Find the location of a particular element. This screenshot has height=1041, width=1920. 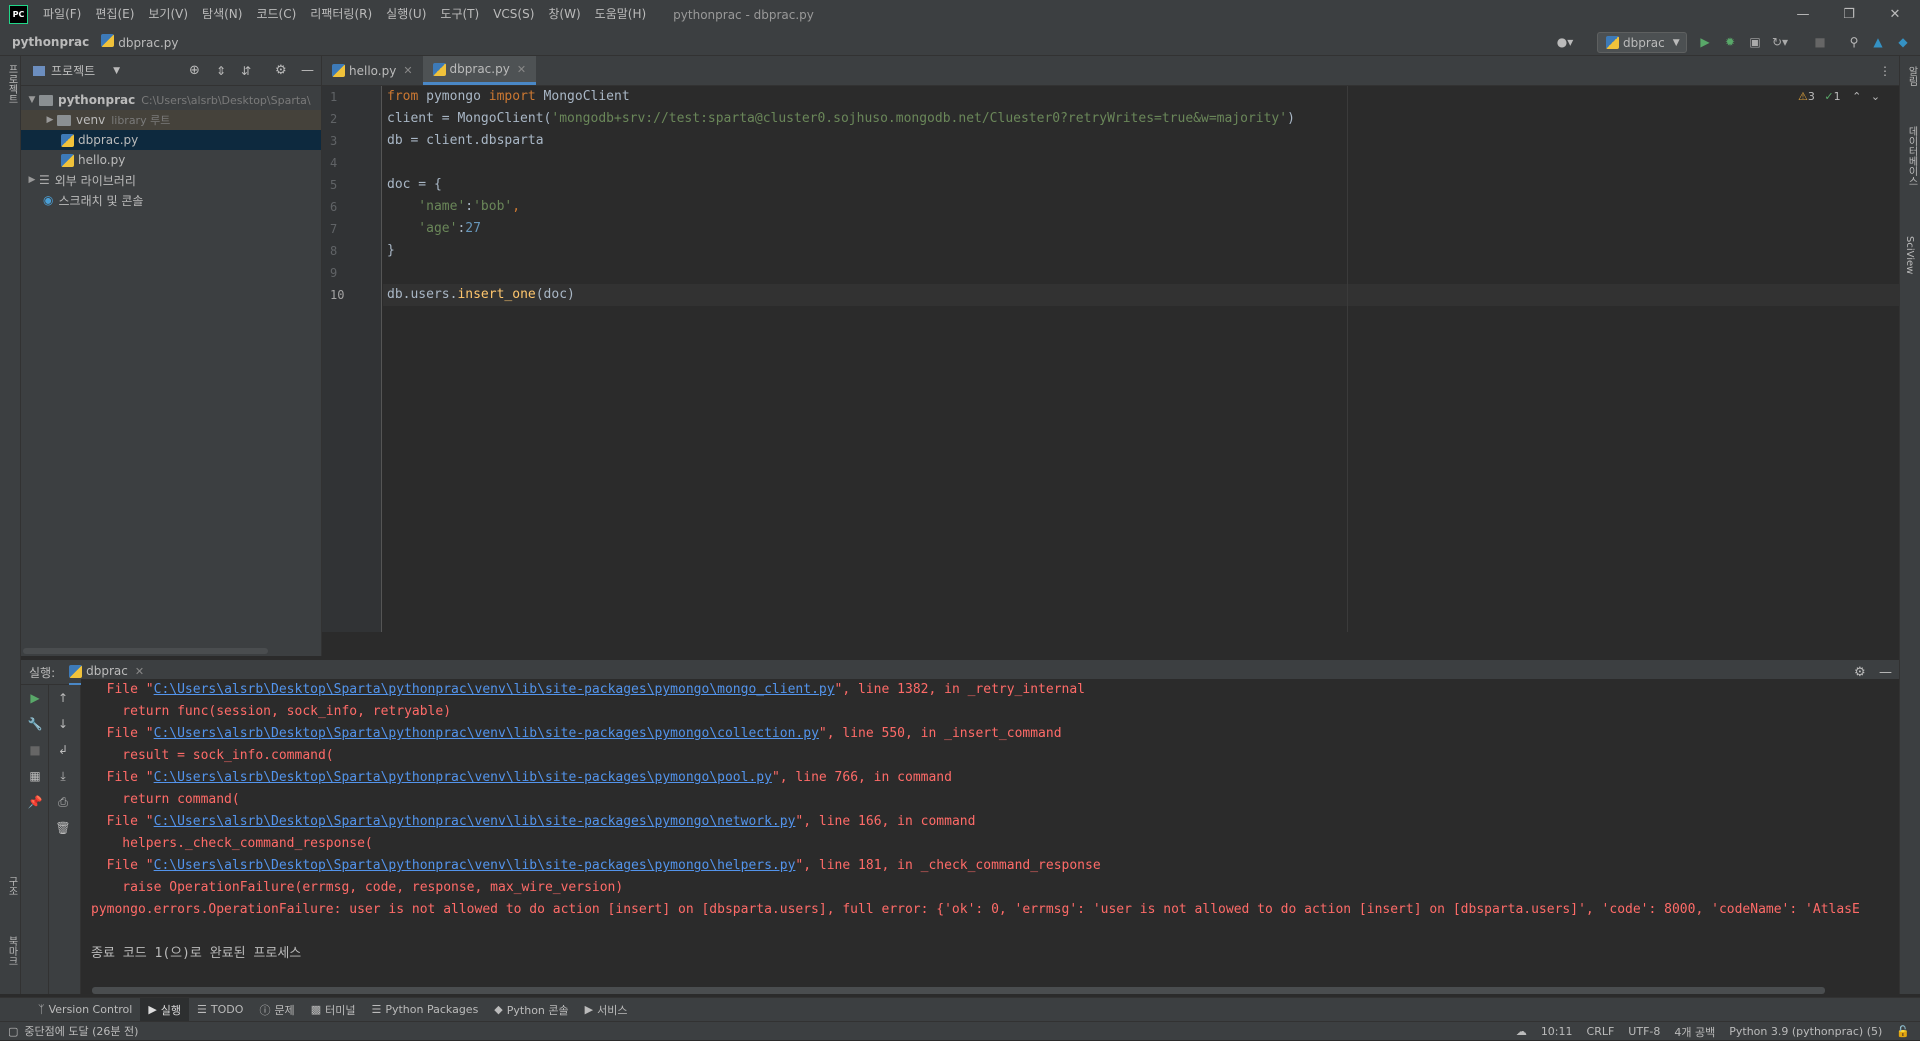

connection-icon: ☁ is located at coordinates (1521, 1031).